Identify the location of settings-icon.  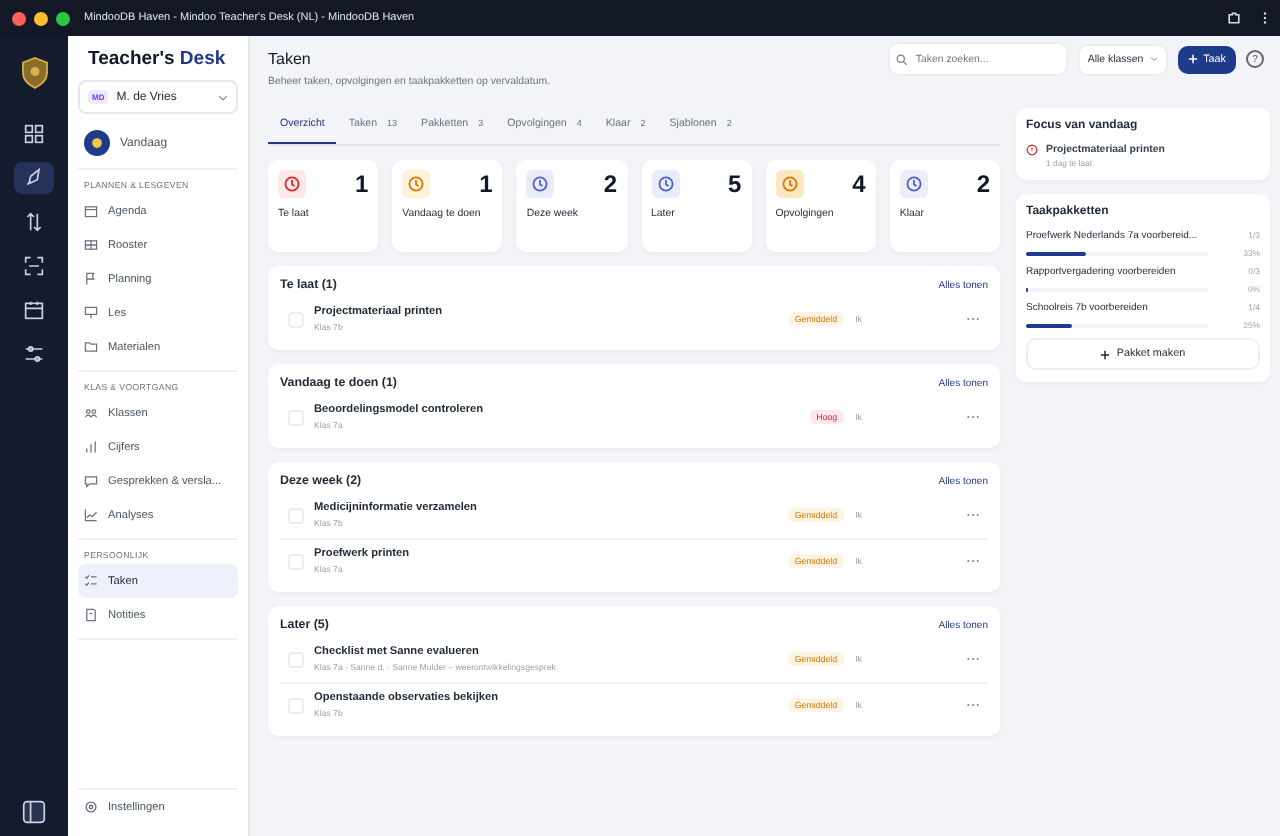
(91, 807).